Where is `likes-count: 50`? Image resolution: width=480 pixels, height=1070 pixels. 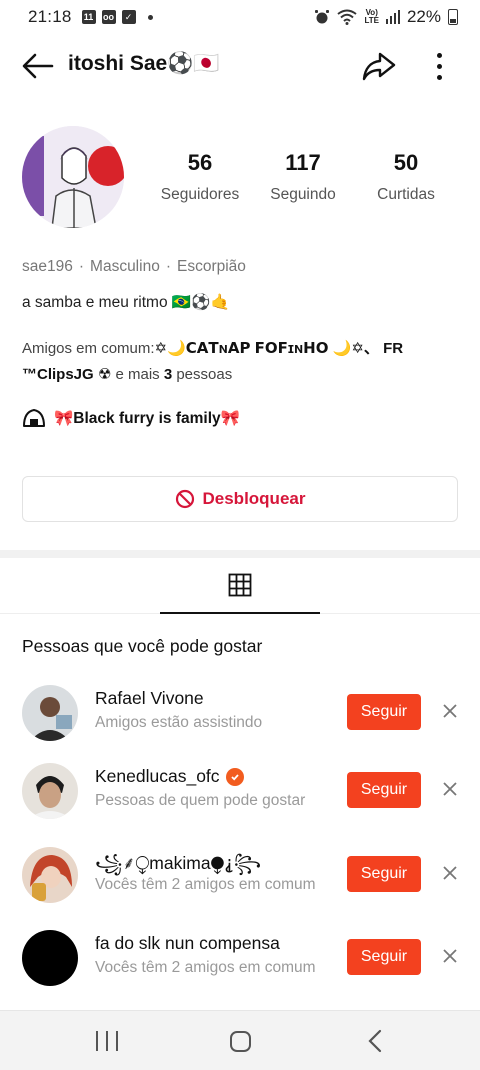
likes-count: 50 is located at coordinates (406, 162).